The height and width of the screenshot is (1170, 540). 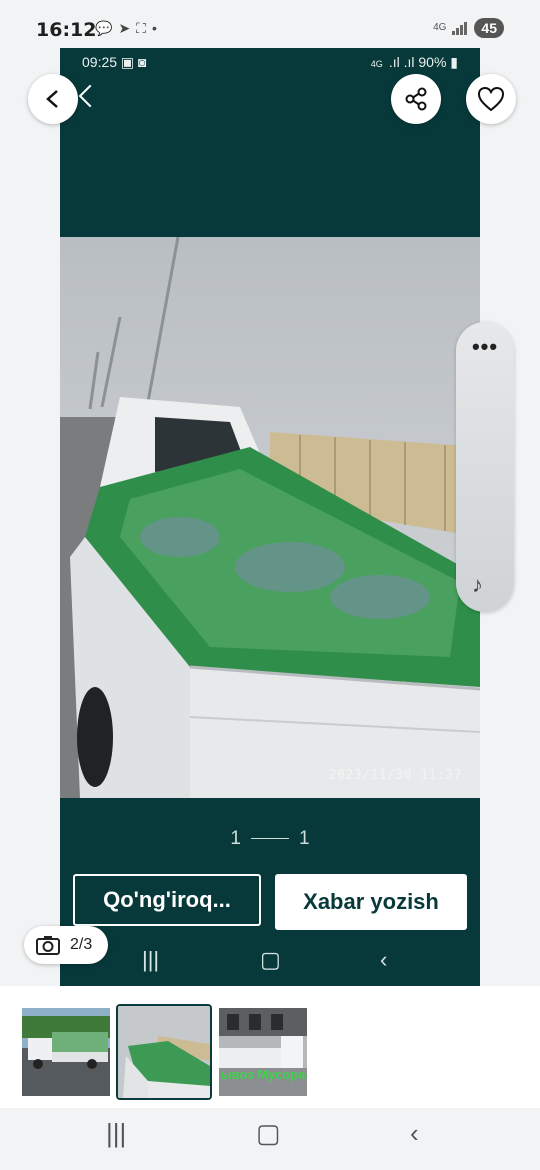 I want to click on inner-recent-icon: |||, so click(x=151, y=959).